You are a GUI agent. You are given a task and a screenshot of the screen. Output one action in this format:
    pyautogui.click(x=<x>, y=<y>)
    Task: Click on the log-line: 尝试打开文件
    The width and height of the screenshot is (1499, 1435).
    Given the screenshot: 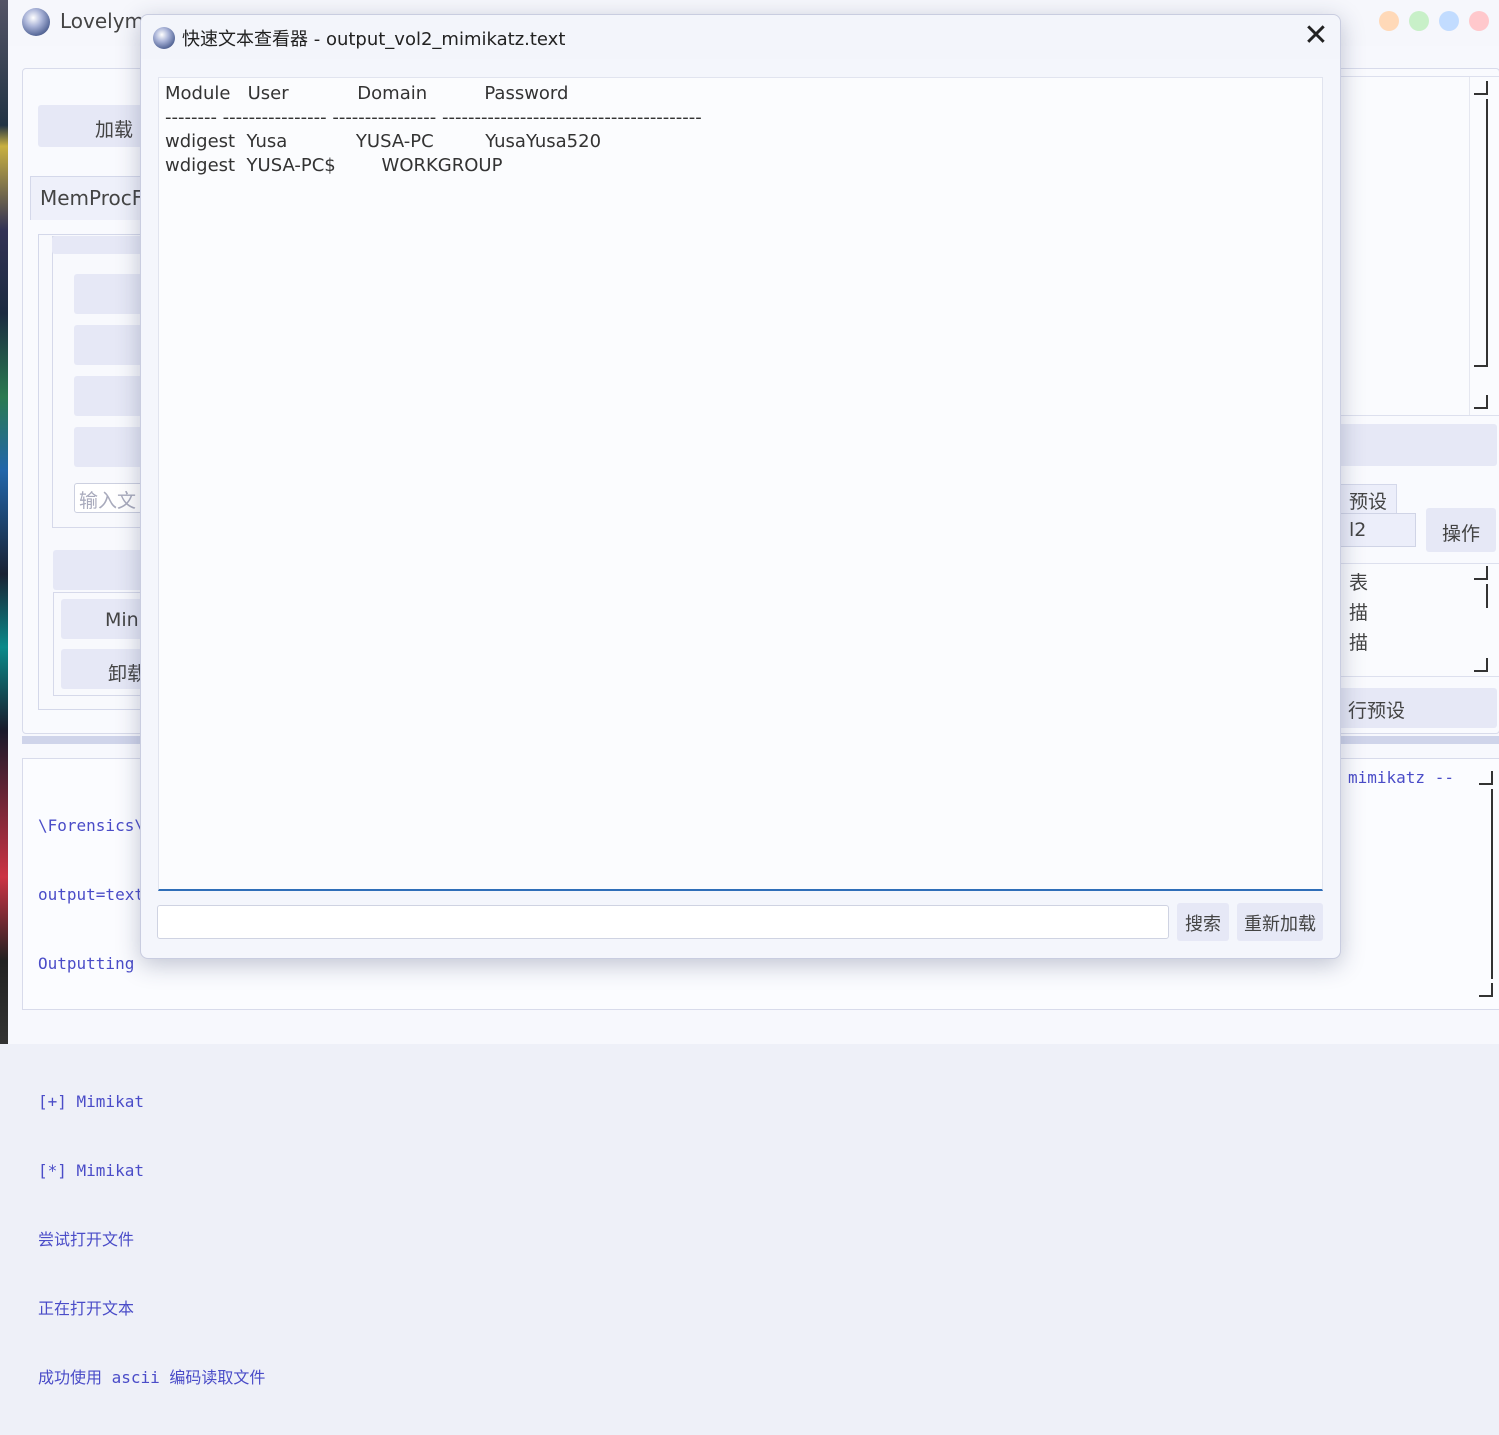 What is the action you would take?
    pyautogui.click(x=86, y=1239)
    